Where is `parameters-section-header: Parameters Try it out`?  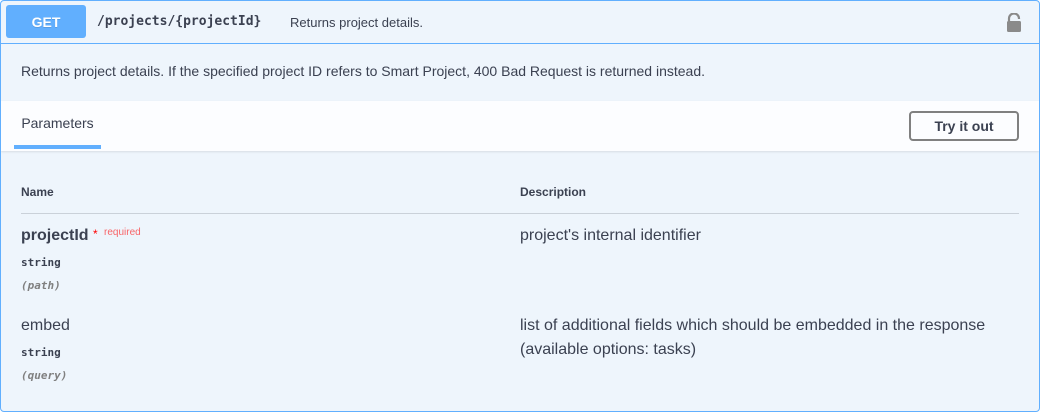 parameters-section-header: Parameters Try it out is located at coordinates (520, 126).